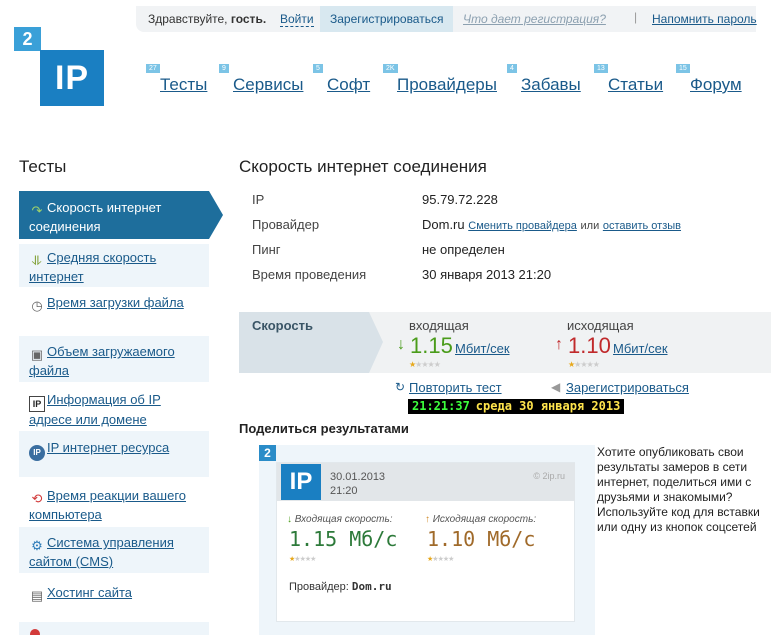  I want to click on active-indicator, so click(216, 215).